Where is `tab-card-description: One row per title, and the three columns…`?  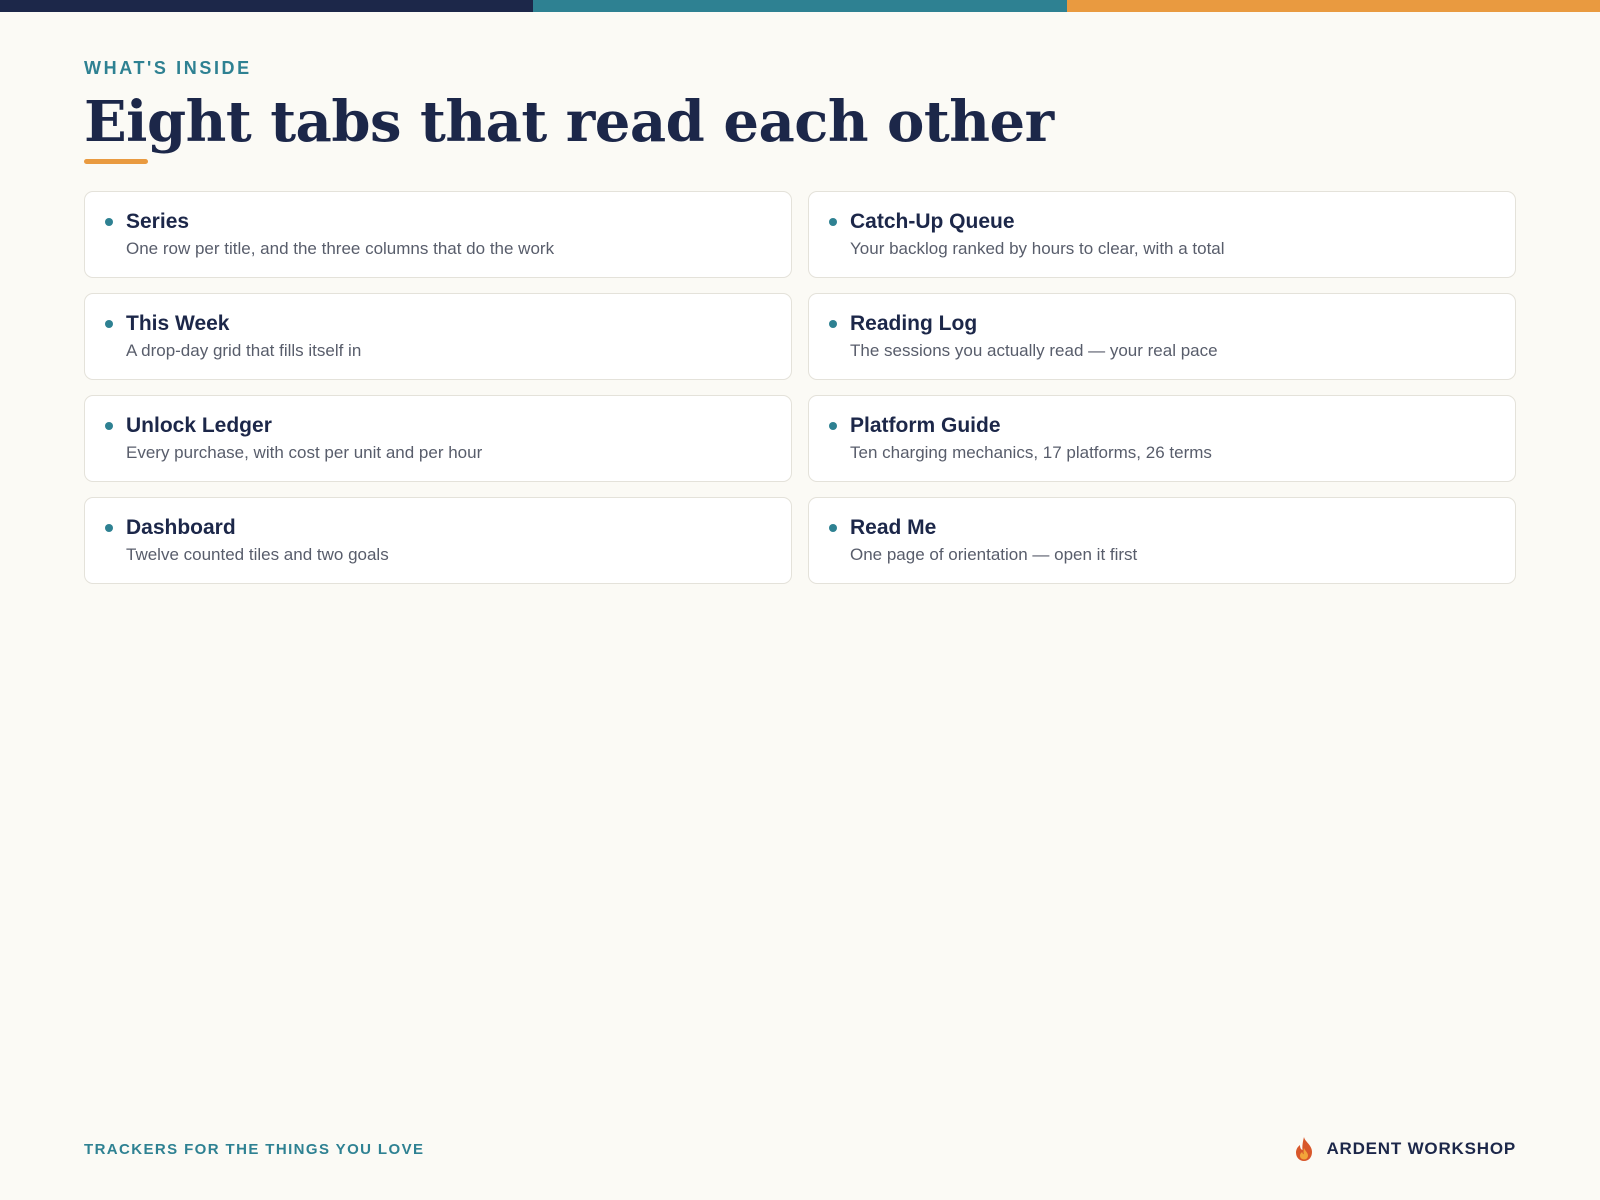
tab-card-description: One row per title, and the three columns… is located at coordinates (340, 248).